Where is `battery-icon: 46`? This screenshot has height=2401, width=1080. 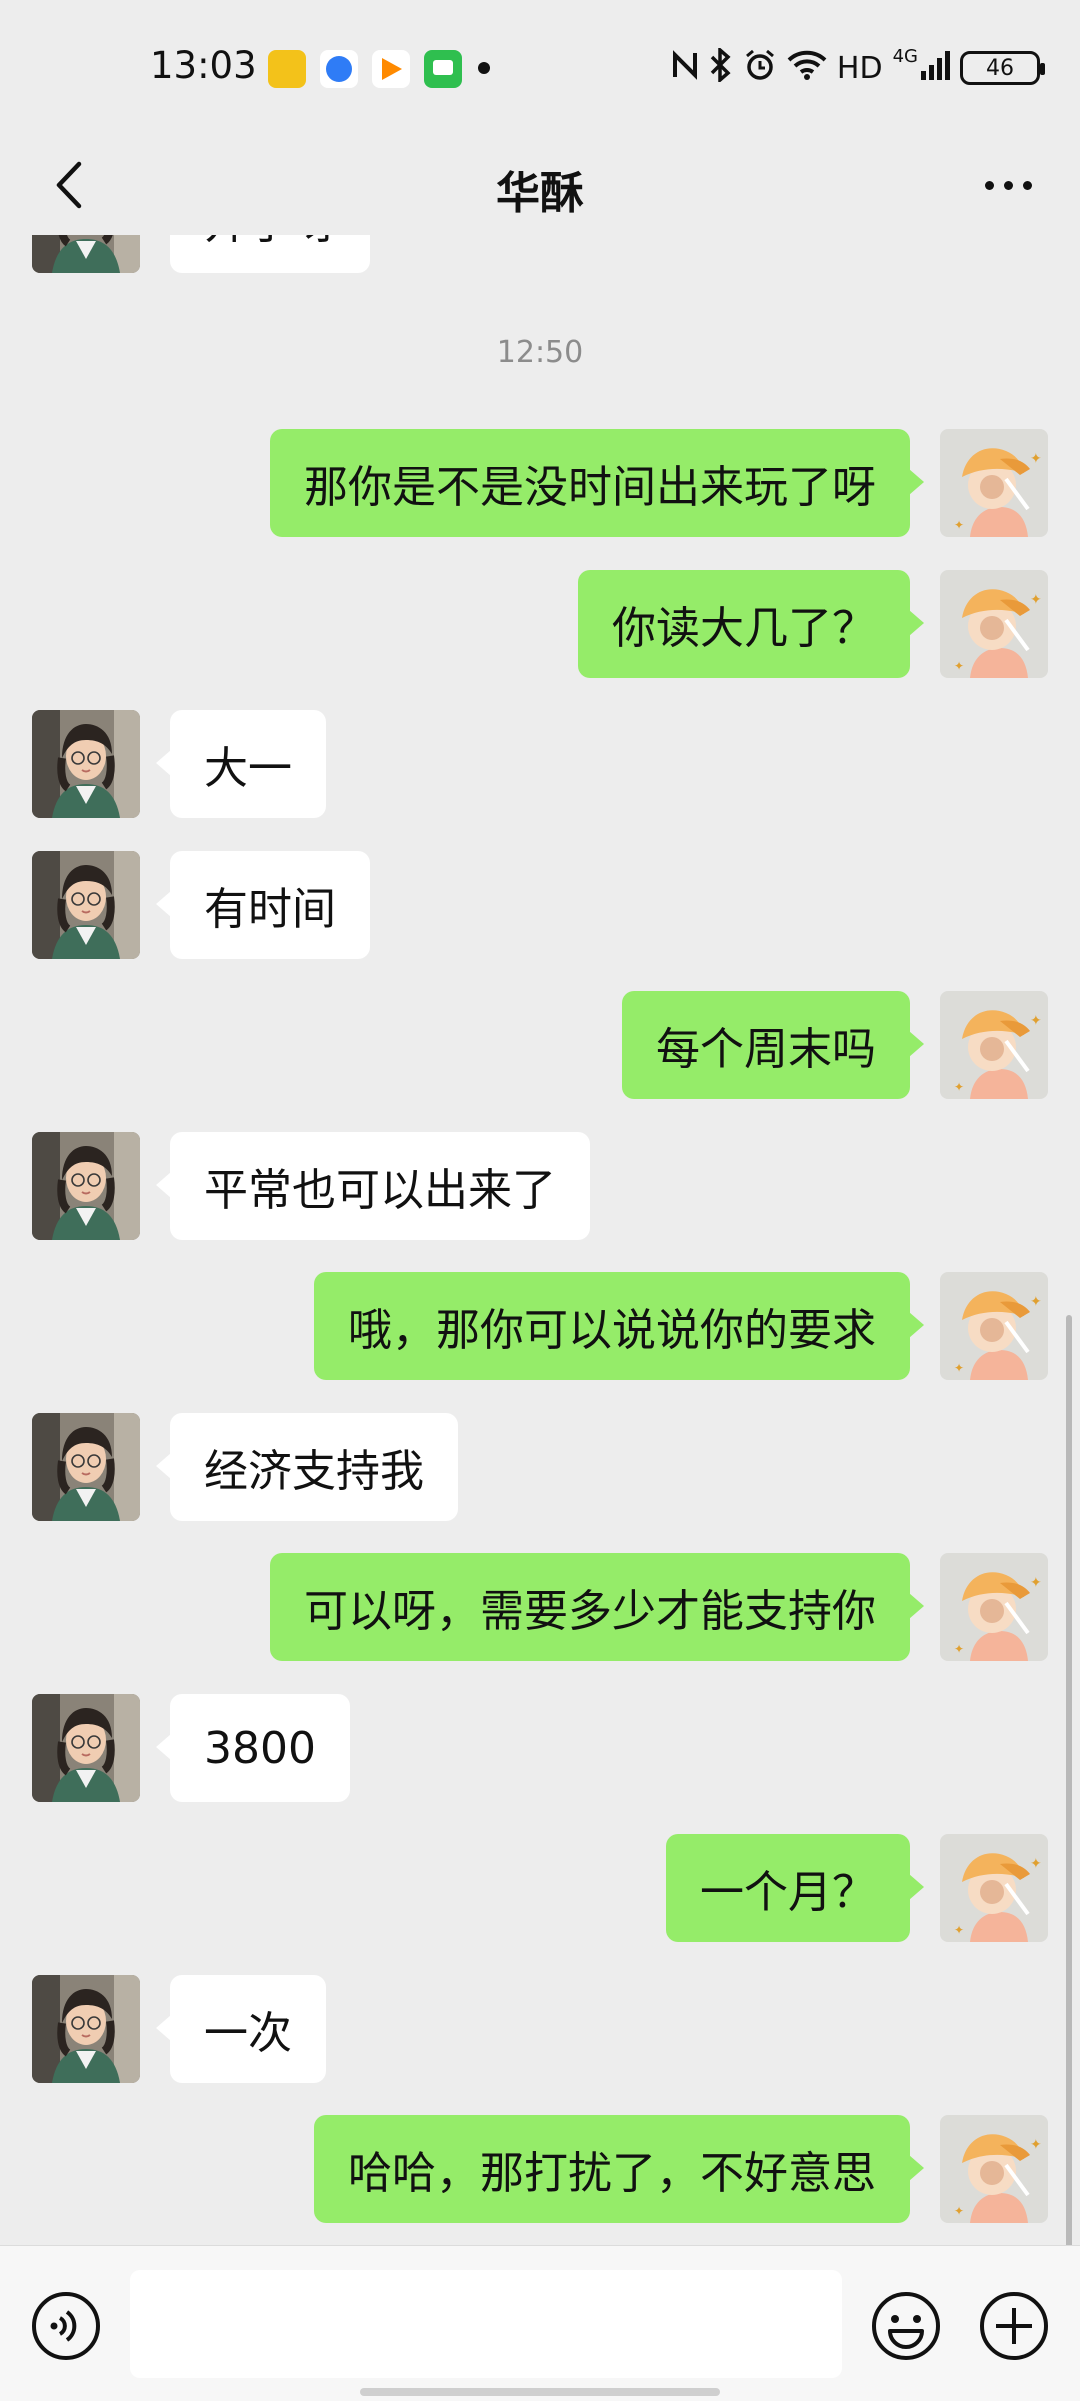 battery-icon: 46 is located at coordinates (1002, 68).